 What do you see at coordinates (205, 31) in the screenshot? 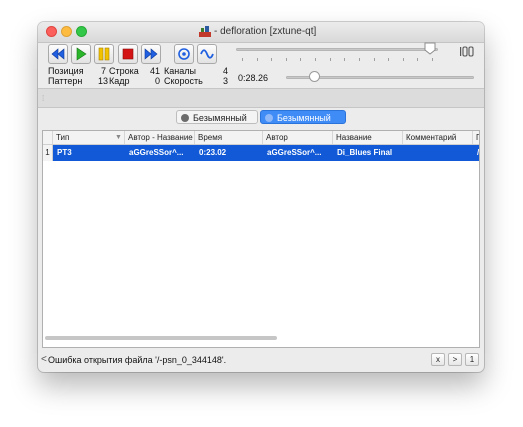
I see `app-icon` at bounding box center [205, 31].